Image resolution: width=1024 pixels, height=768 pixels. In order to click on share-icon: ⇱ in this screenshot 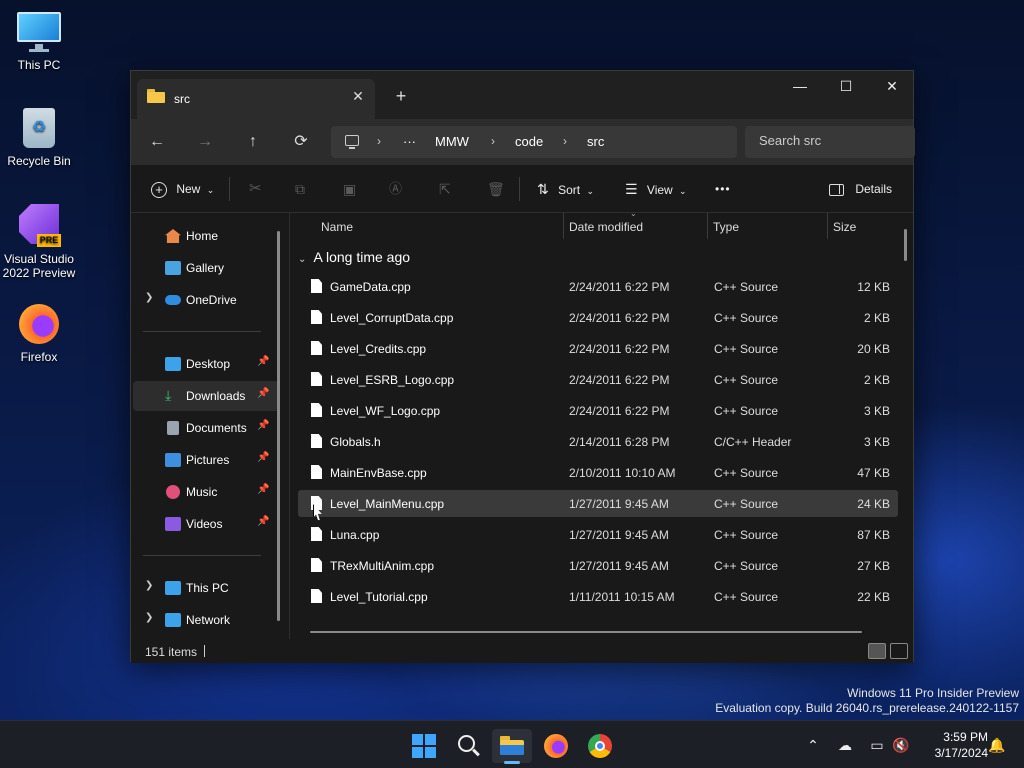, I will do `click(445, 189)`.